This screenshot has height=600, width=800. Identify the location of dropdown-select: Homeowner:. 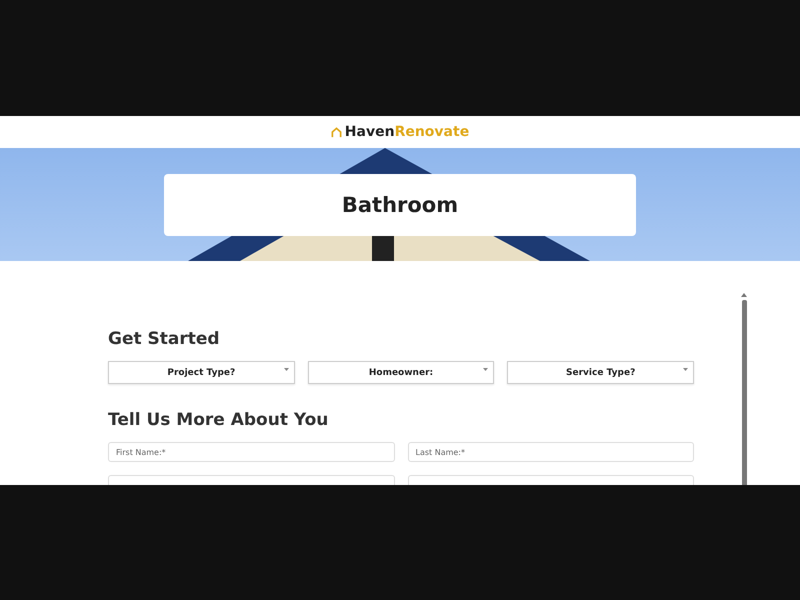
(401, 372).